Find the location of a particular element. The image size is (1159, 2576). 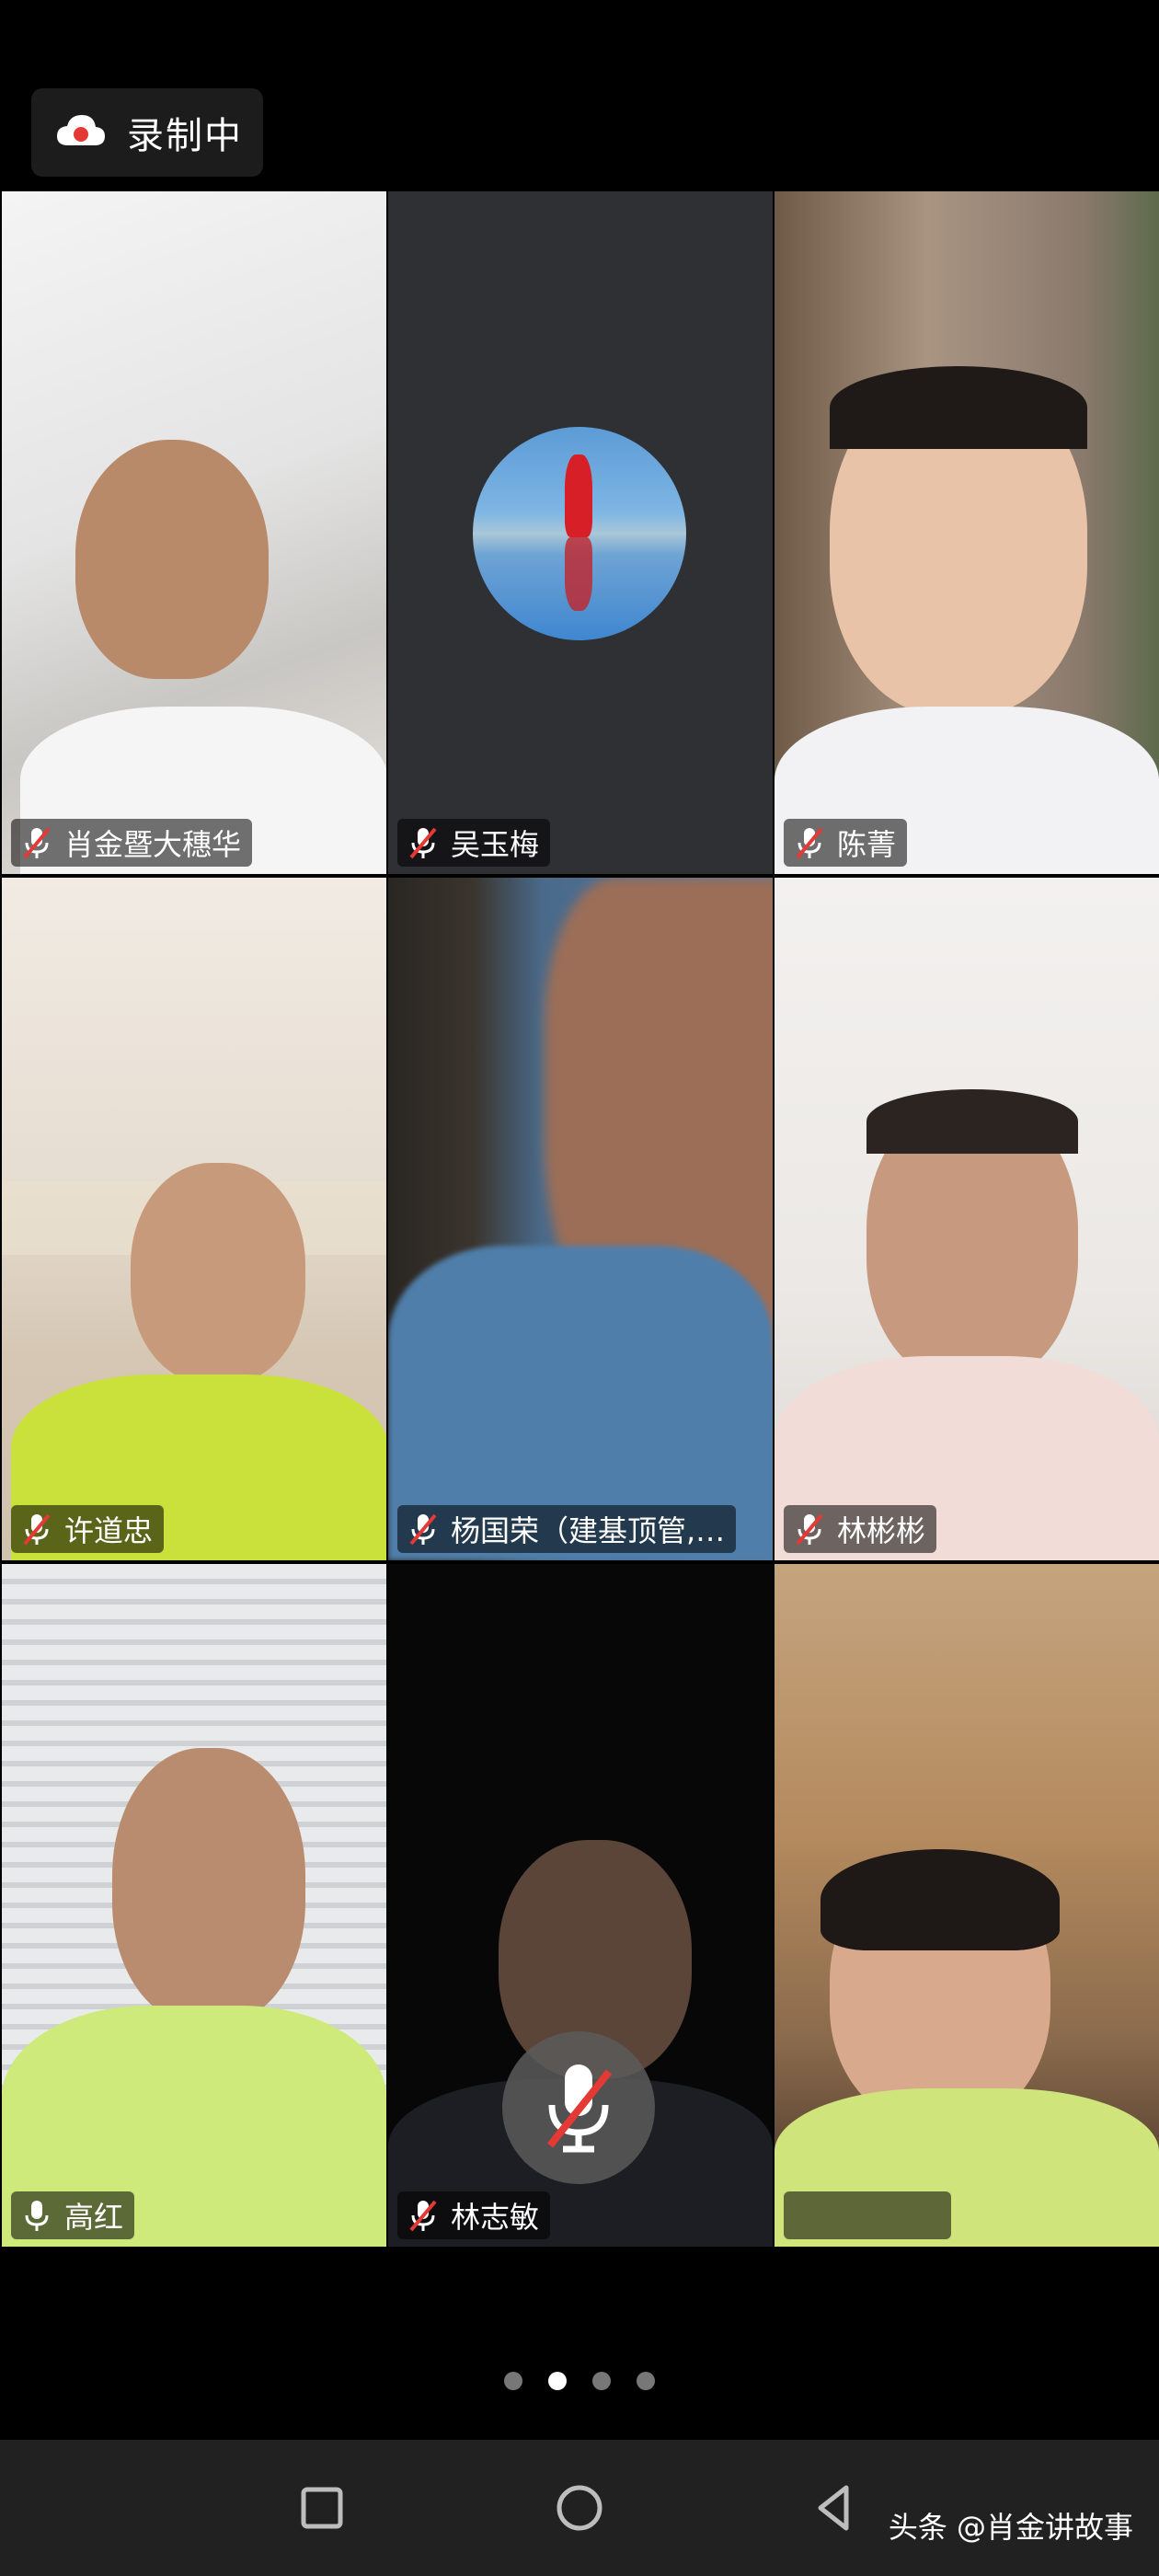

participant-name-chip is located at coordinates (867, 2215).